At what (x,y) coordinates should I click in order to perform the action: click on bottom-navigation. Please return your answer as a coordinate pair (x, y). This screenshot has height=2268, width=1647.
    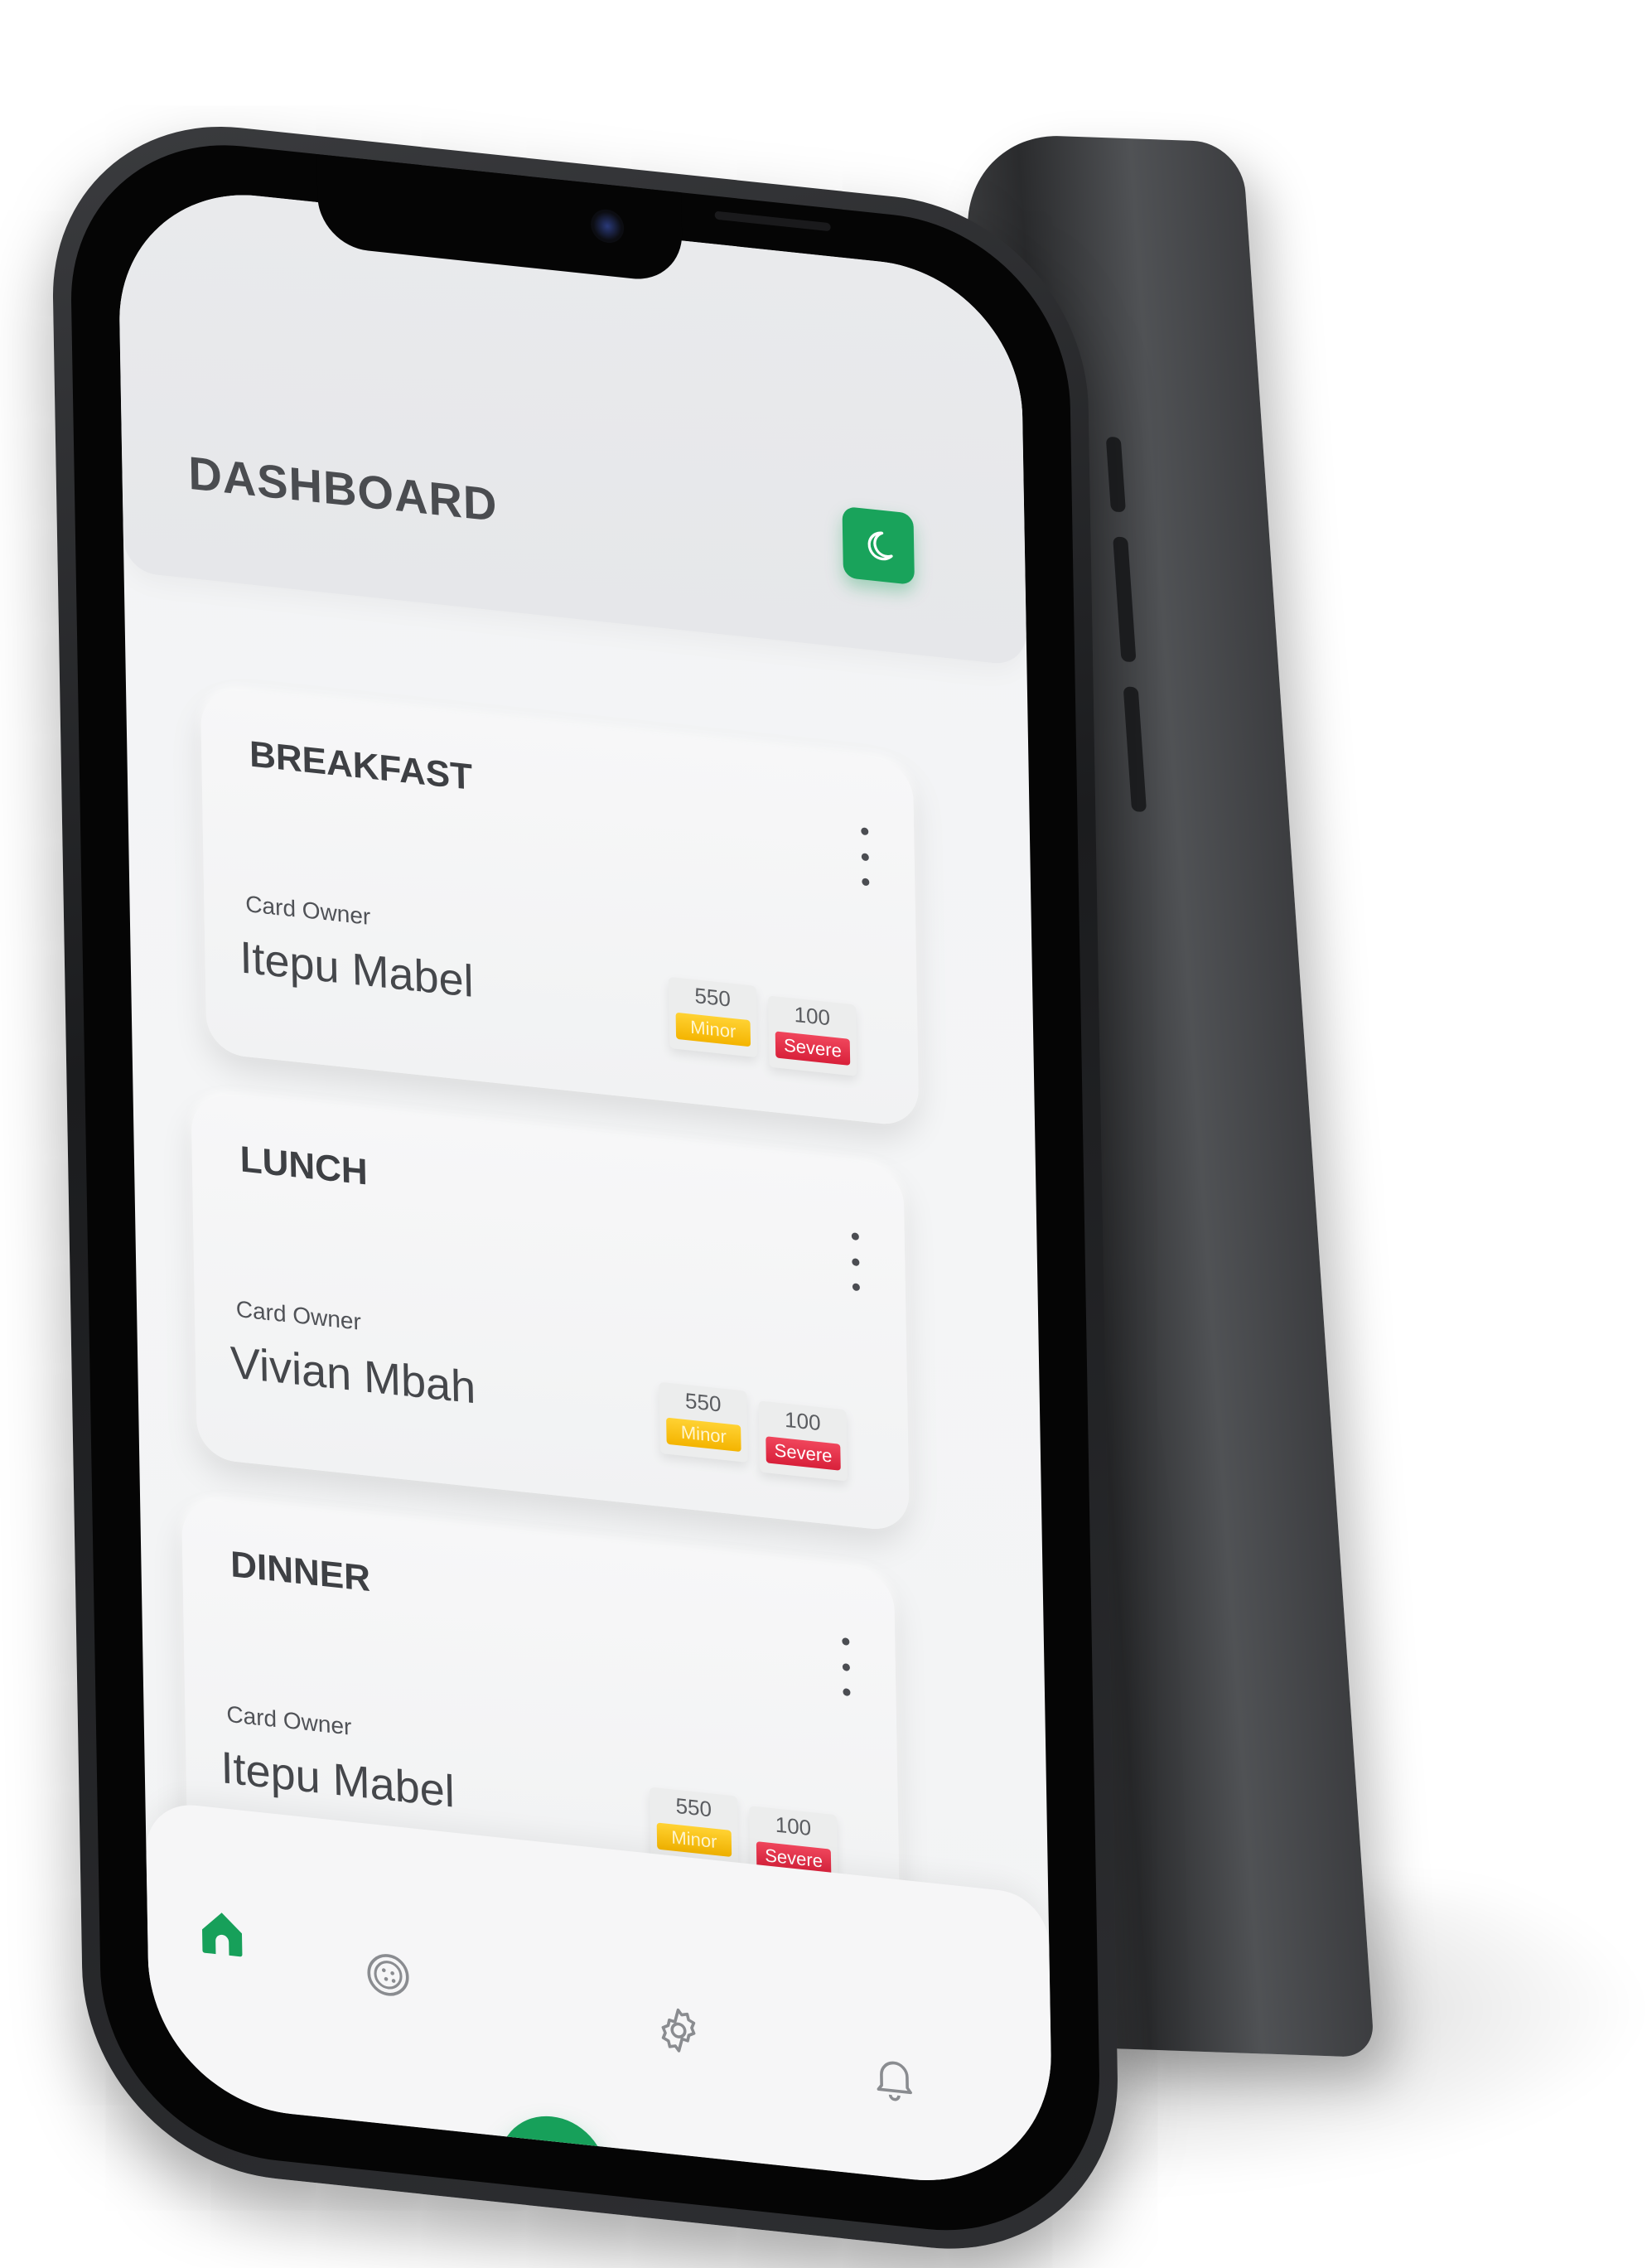
    Looking at the image, I should click on (599, 1997).